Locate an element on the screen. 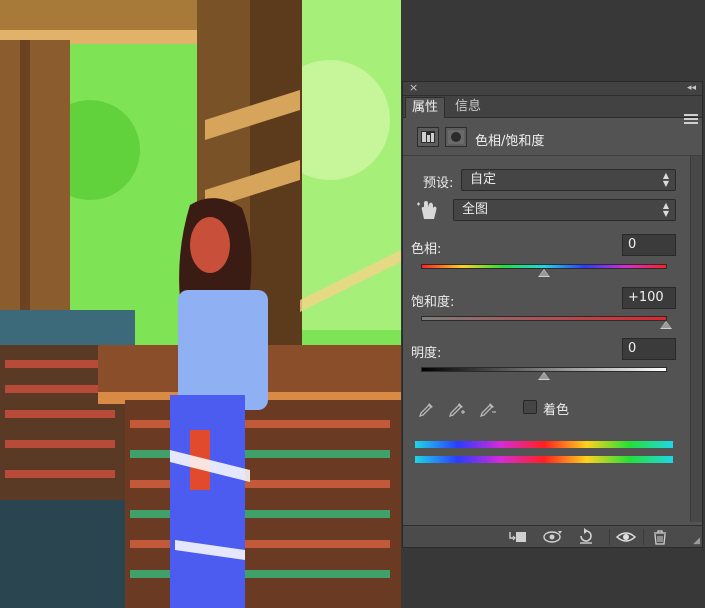  panel-scrollbar is located at coordinates (696, 339).